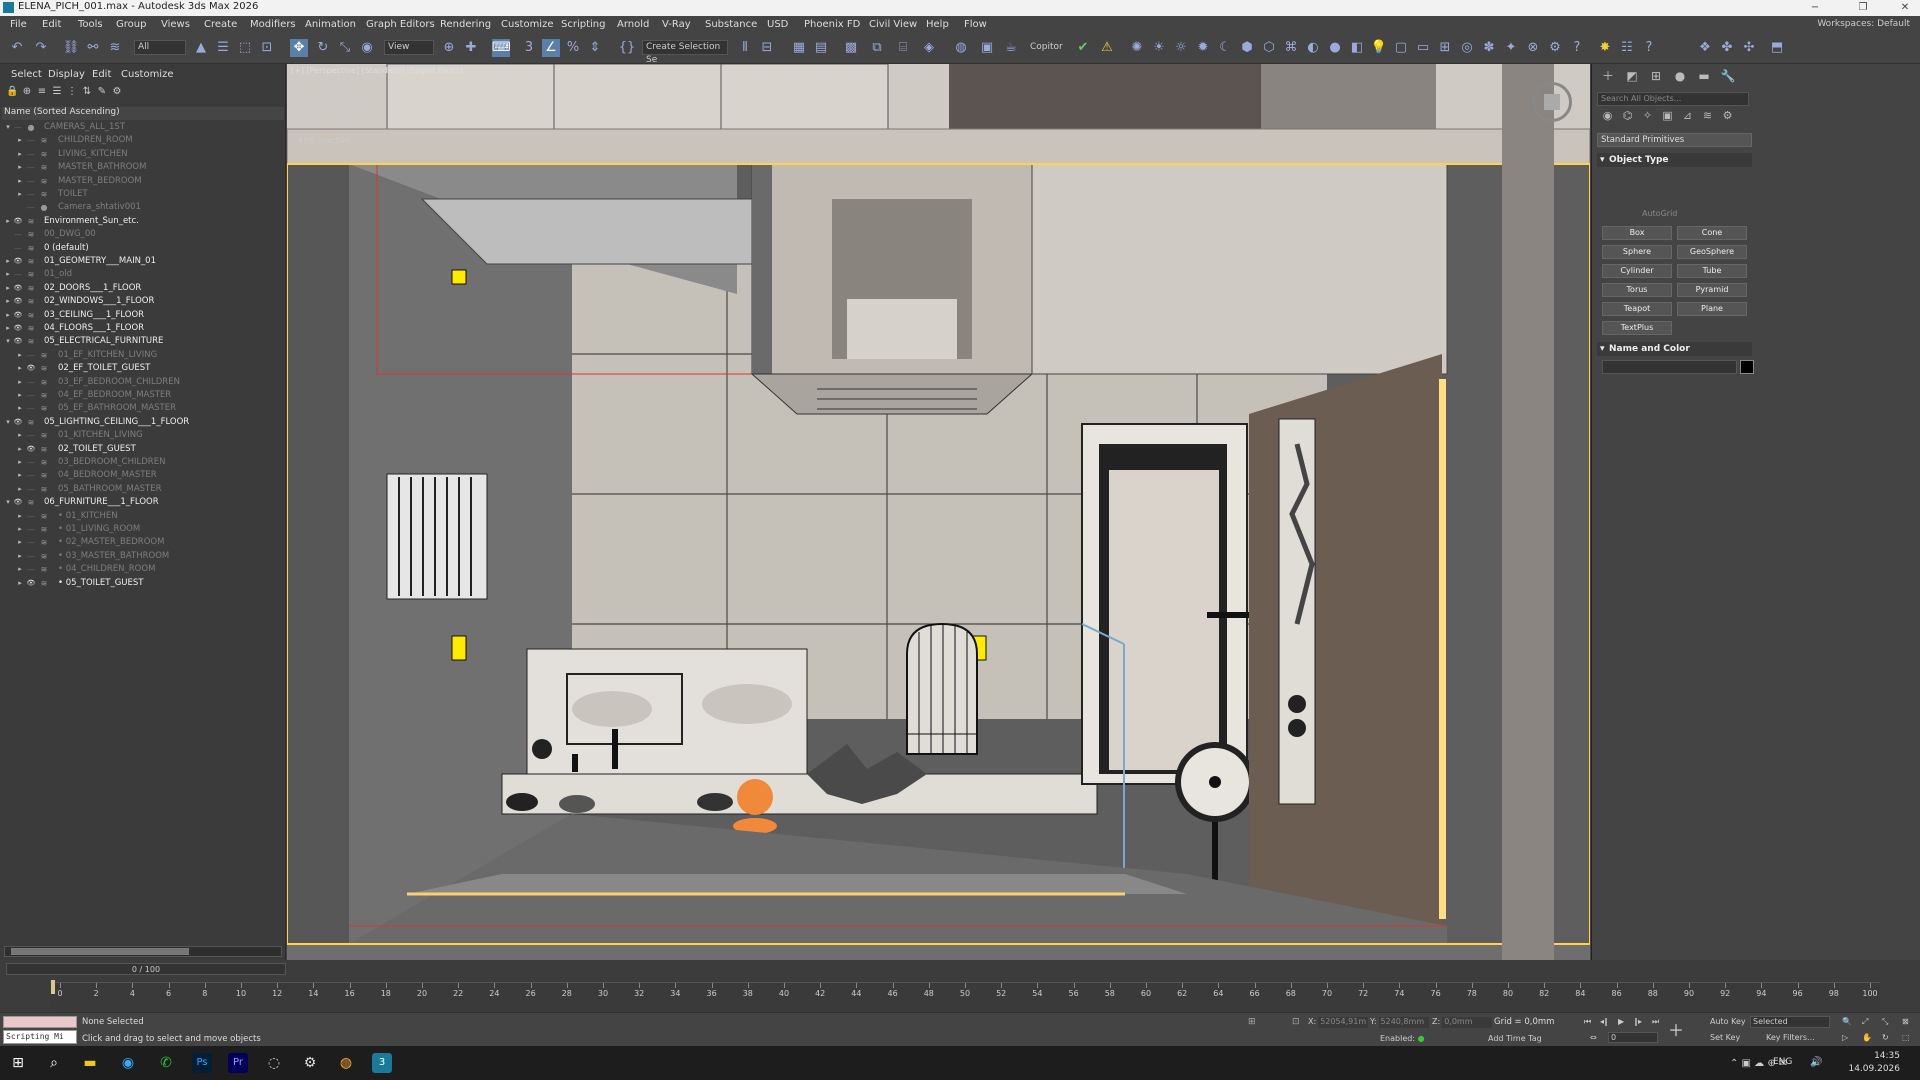 This screenshot has height=1080, width=1920. Describe the element at coordinates (627, 48) in the screenshot. I see `edit-named-selection-icon: {}` at that location.